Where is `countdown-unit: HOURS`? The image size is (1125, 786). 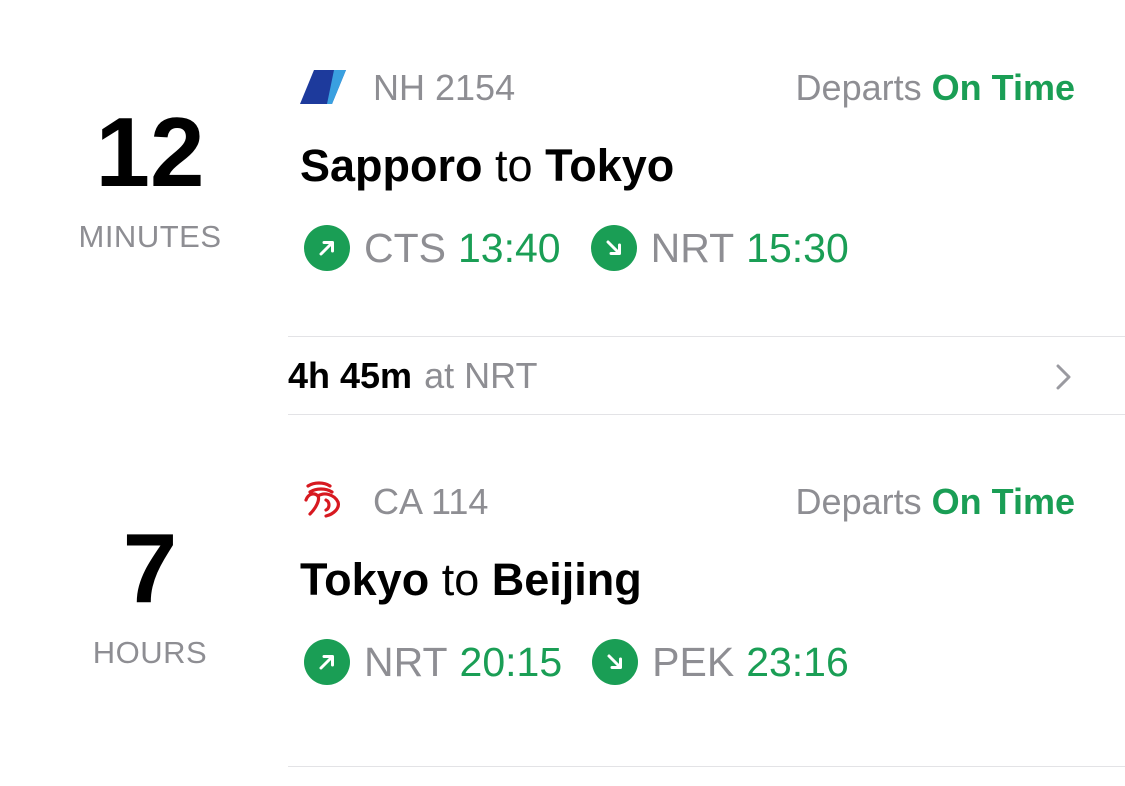
countdown-unit: HOURS is located at coordinates (150, 652).